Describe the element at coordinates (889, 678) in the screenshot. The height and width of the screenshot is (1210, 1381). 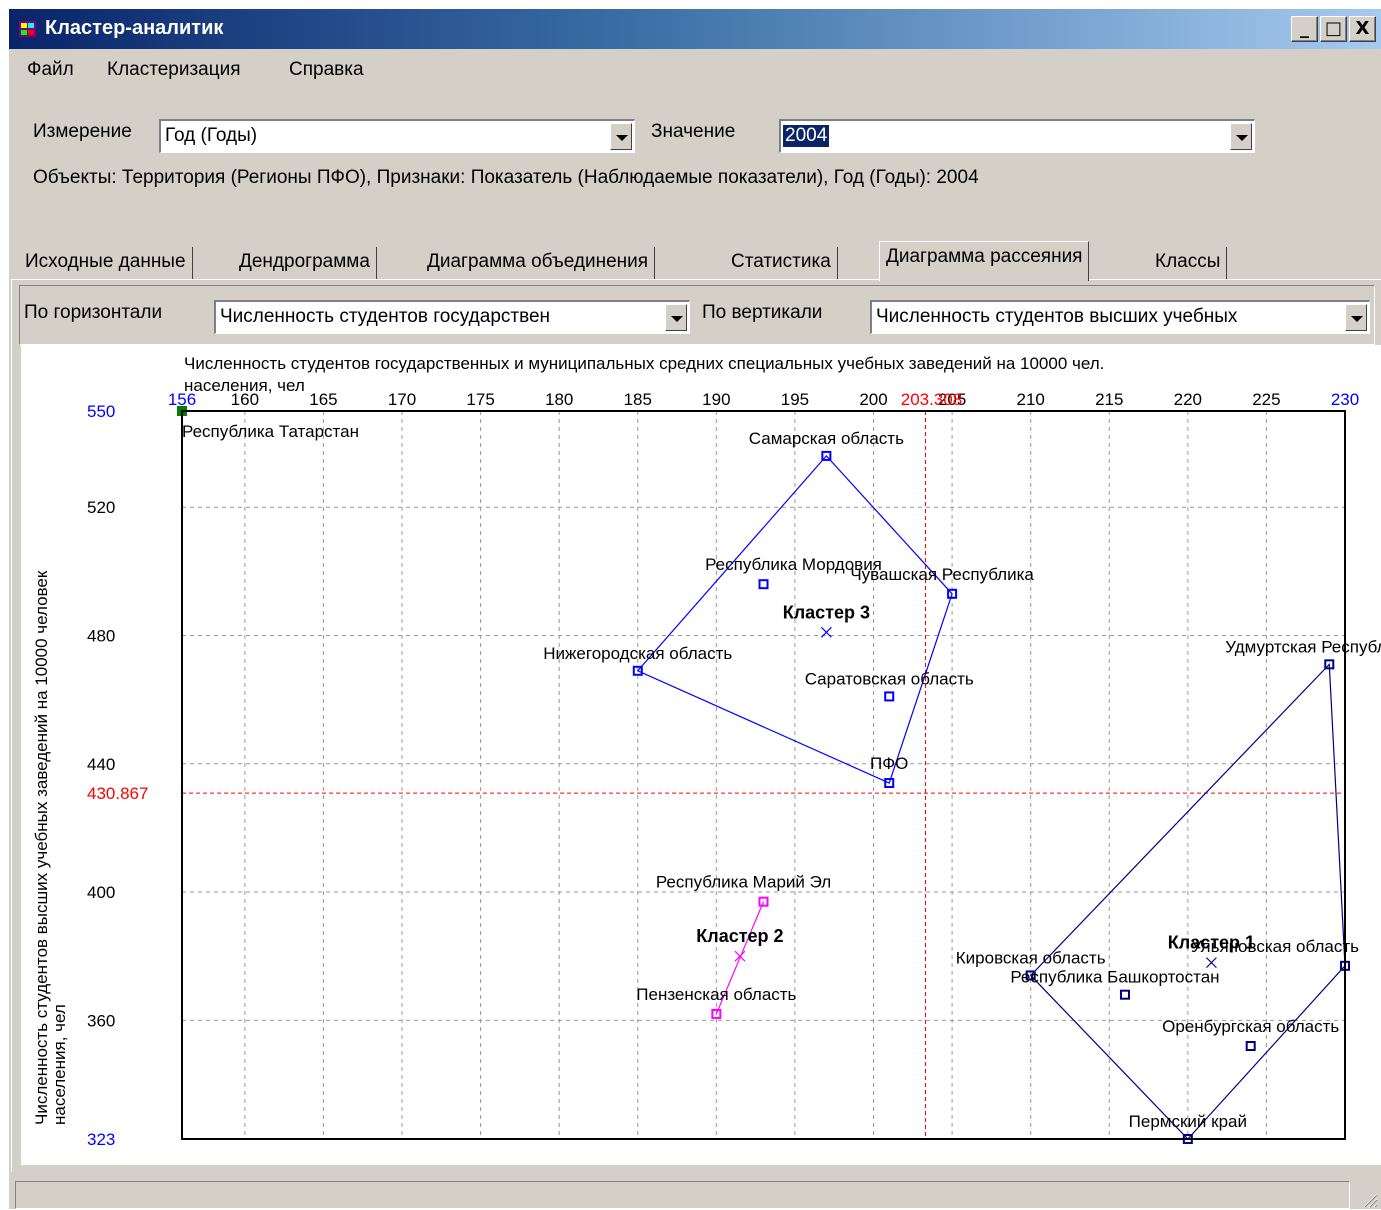
I see `point-label: Саратовская область` at that location.